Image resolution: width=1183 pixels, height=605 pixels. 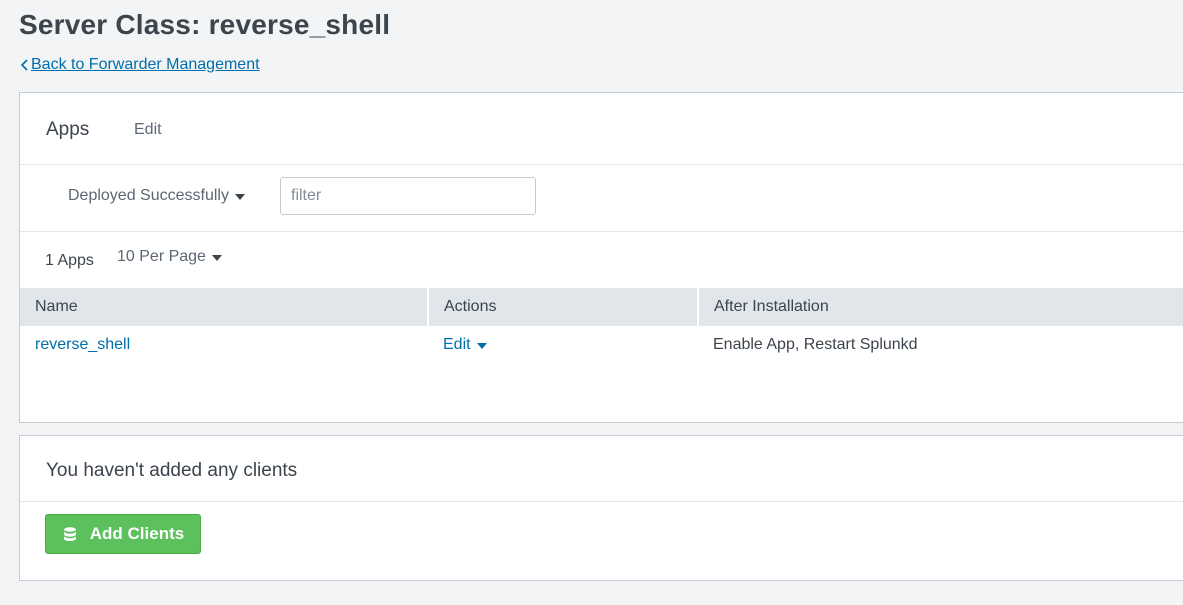 I want to click on chevron-left-icon, so click(x=24, y=65).